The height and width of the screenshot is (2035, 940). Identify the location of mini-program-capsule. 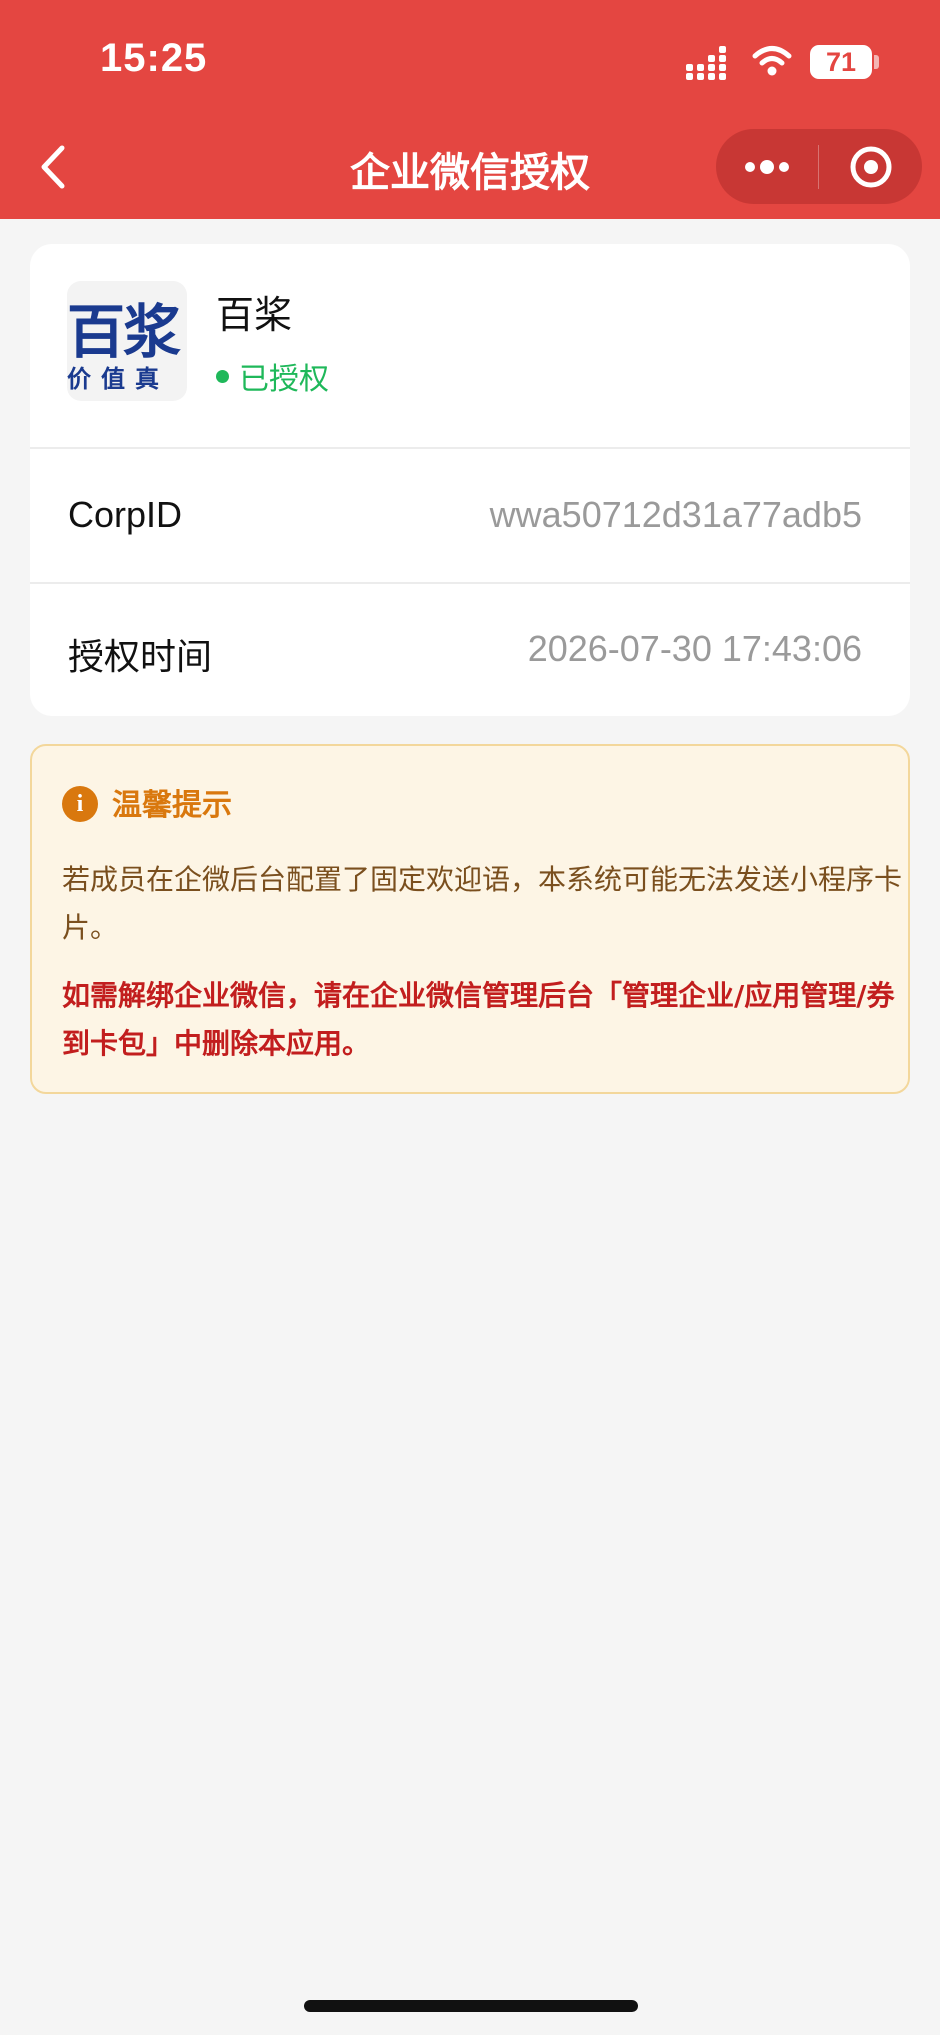
(819, 166).